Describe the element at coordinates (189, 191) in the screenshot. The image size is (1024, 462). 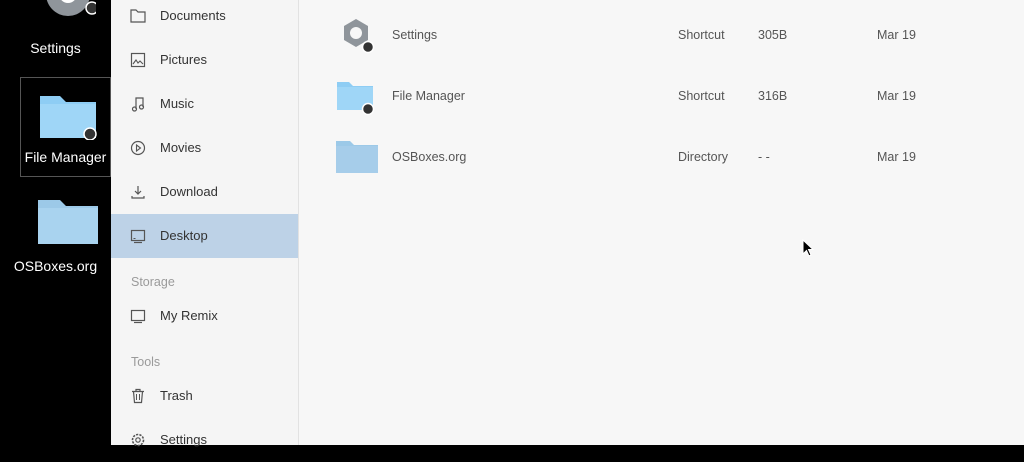
I see `sidebar-item-label: Download` at that location.